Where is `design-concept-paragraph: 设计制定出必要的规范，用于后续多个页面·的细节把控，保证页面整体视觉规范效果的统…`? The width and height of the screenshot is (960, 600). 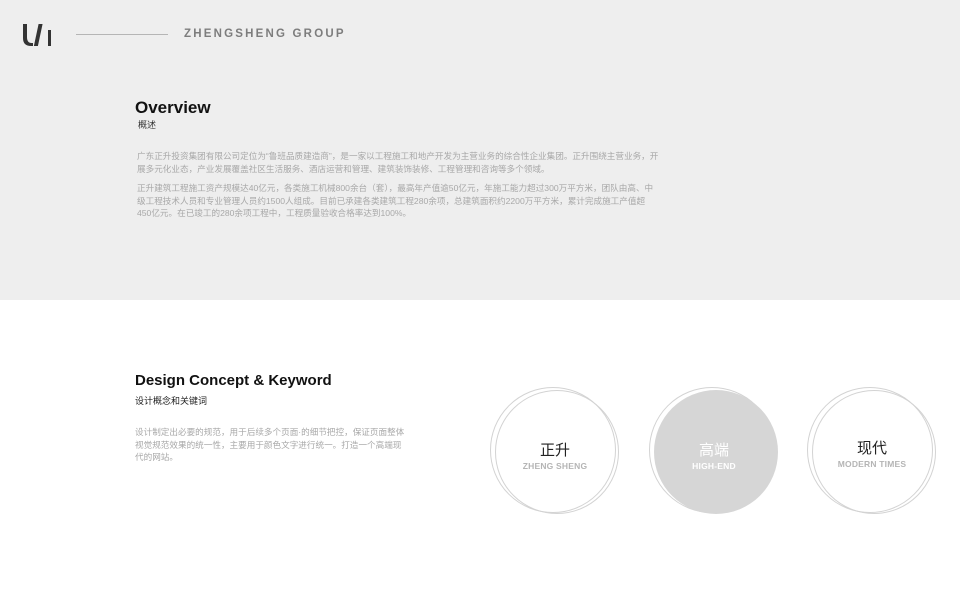
design-concept-paragraph: 设计制定出必要的规范，用于后续多个页面·的细节把控，保证页面整体视觉规范效果的统… is located at coordinates (270, 444).